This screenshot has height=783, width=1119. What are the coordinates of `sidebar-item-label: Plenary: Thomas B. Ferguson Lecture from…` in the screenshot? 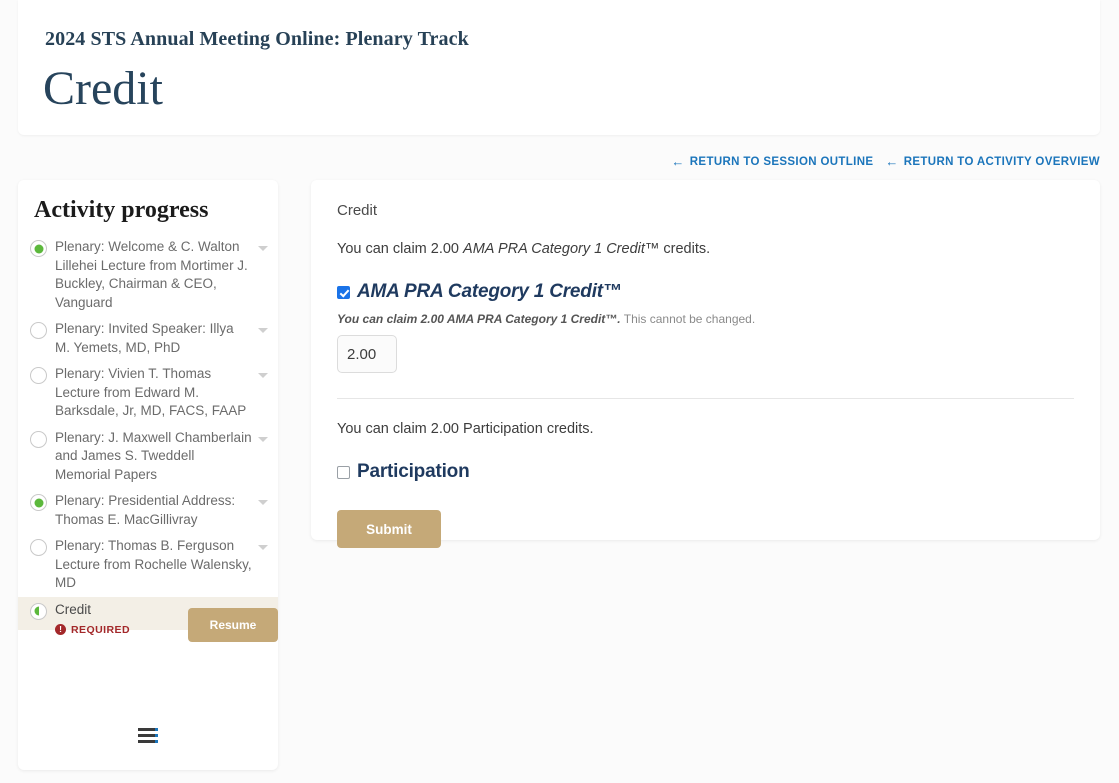 It's located at (153, 564).